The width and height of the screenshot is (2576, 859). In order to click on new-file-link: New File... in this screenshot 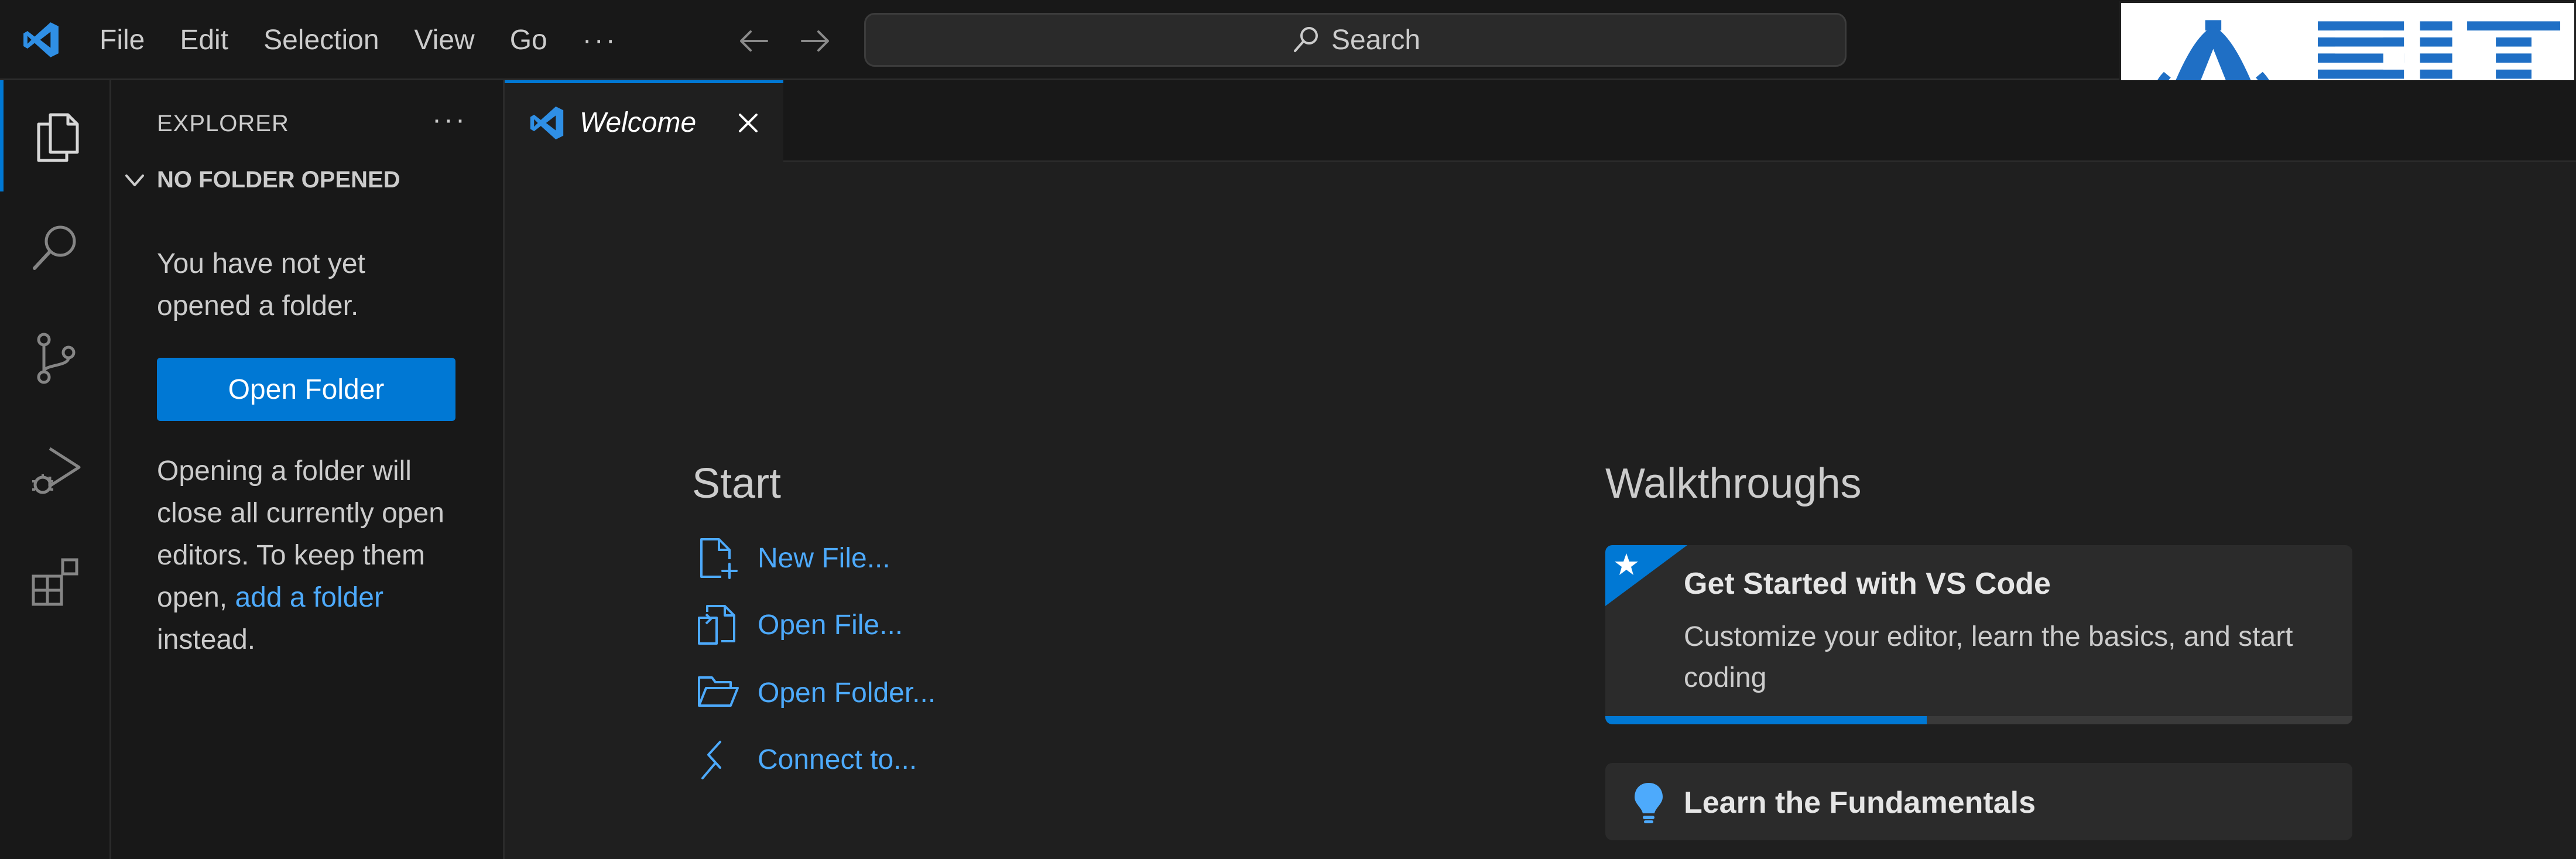, I will do `click(793, 558)`.